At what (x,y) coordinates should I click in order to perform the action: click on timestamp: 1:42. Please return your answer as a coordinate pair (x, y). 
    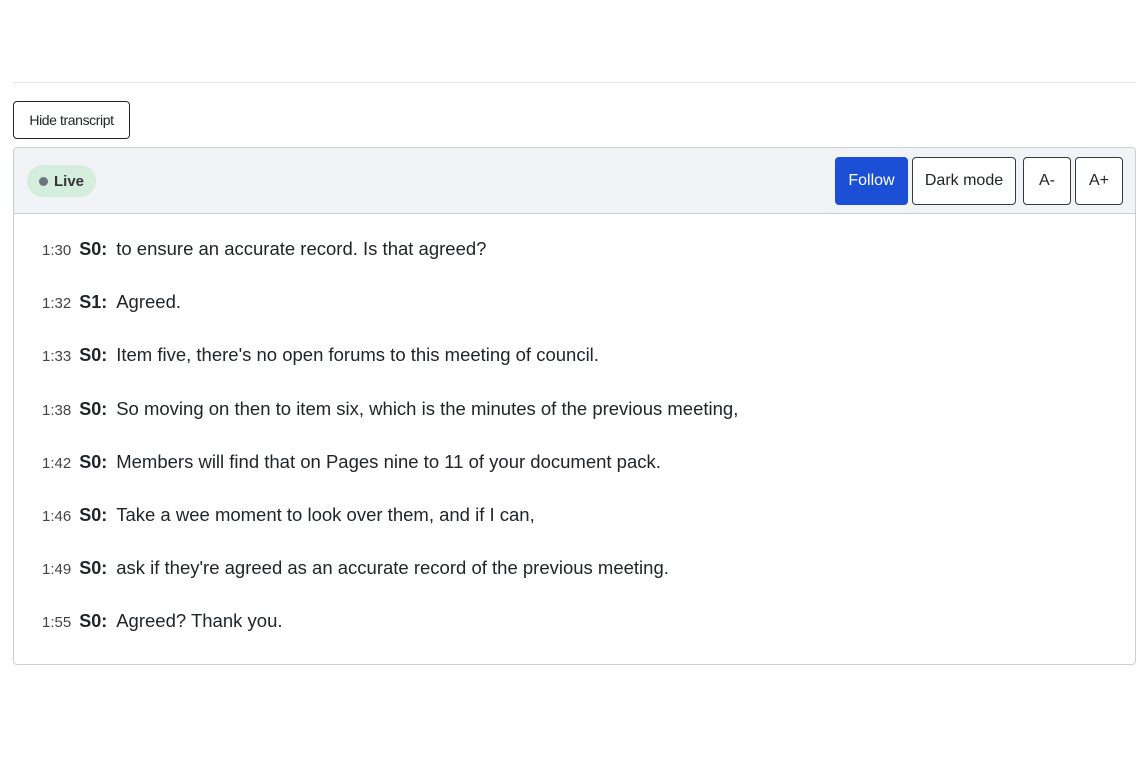
    Looking at the image, I should click on (56, 463).